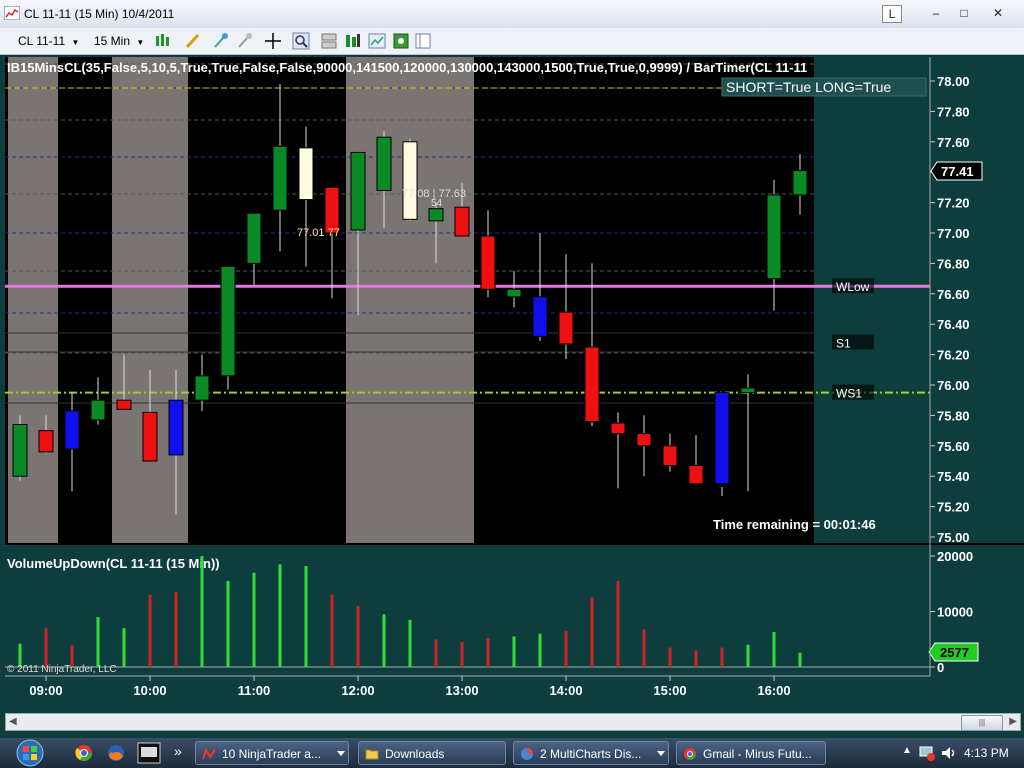  I want to click on price-tick-label: 77.00, so click(953, 233).